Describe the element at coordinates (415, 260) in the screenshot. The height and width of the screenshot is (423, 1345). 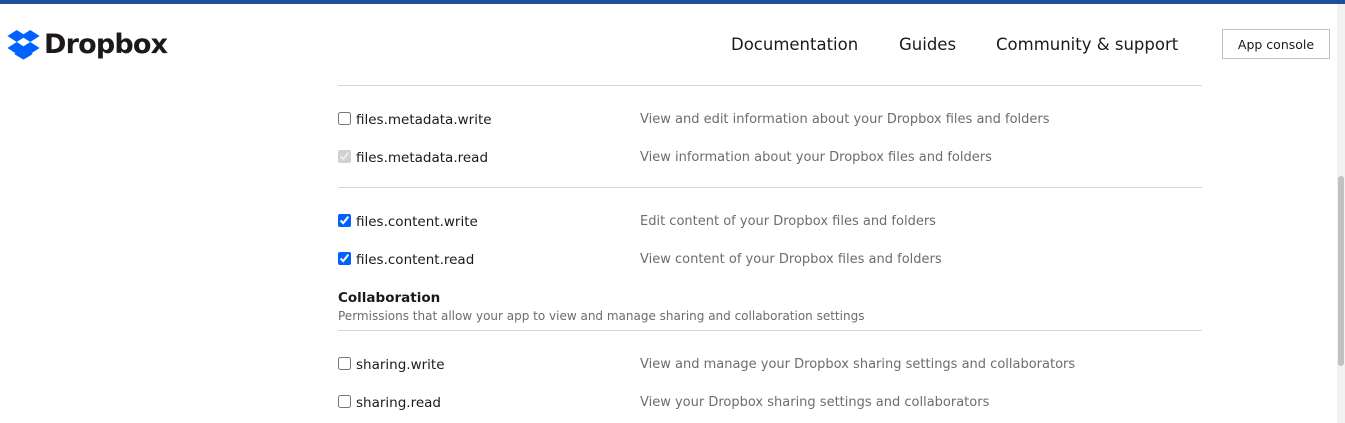
I see `permission-name: files.content.read` at that location.